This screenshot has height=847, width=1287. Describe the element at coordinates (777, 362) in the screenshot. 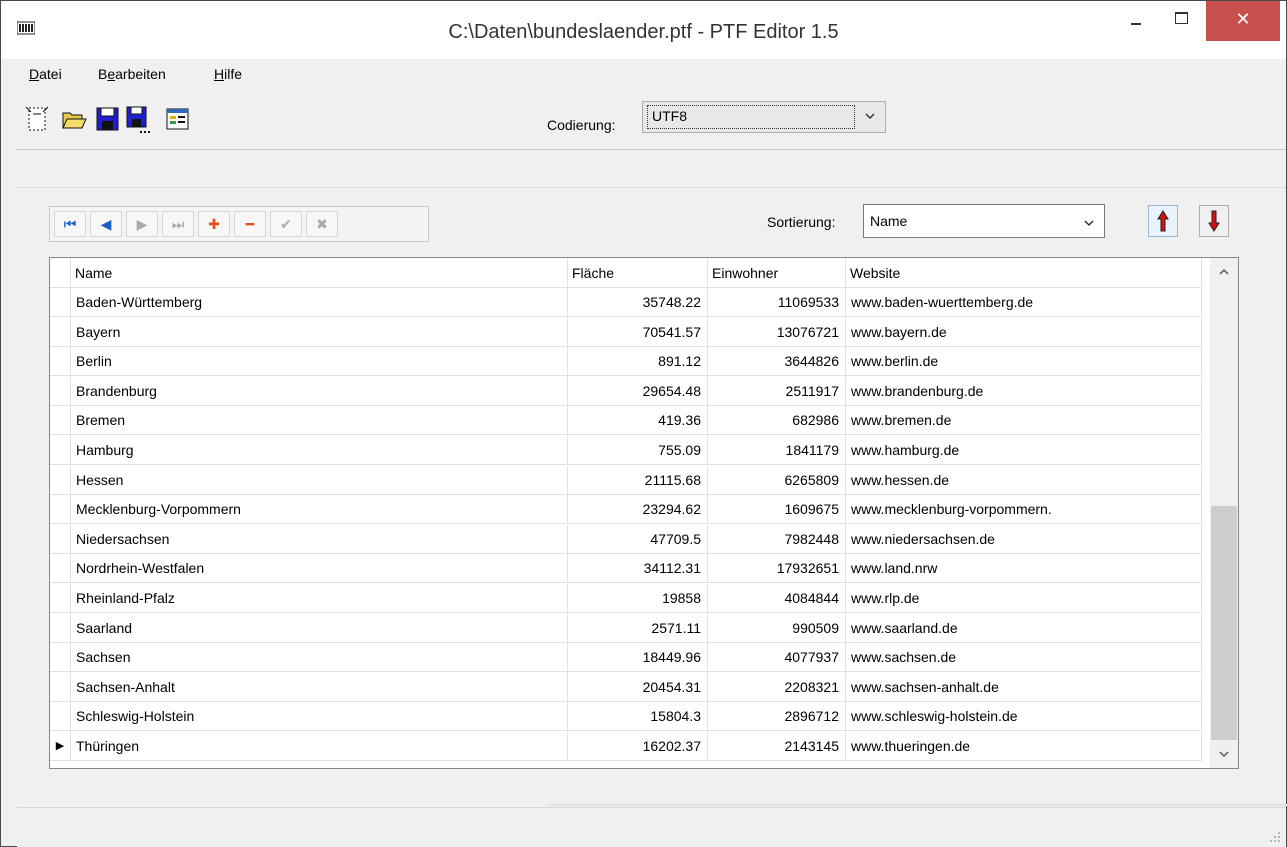

I see `cell-population: 3644826` at that location.